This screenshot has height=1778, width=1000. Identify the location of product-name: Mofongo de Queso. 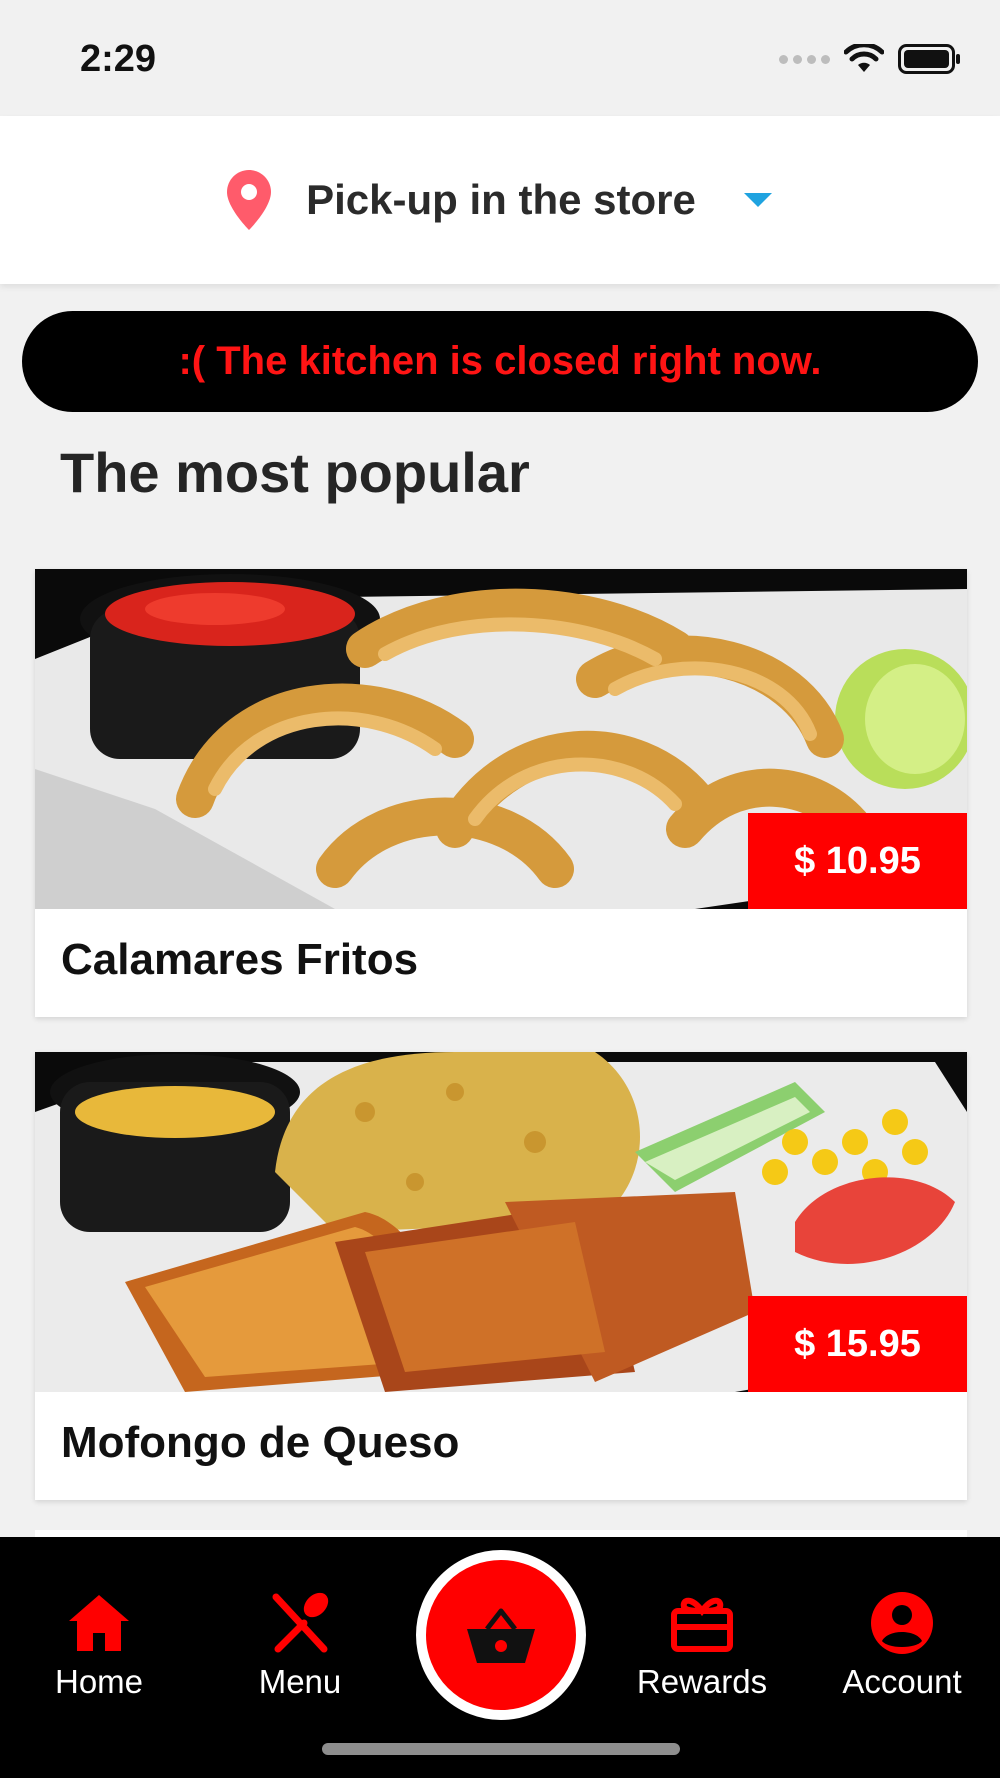
(260, 1442).